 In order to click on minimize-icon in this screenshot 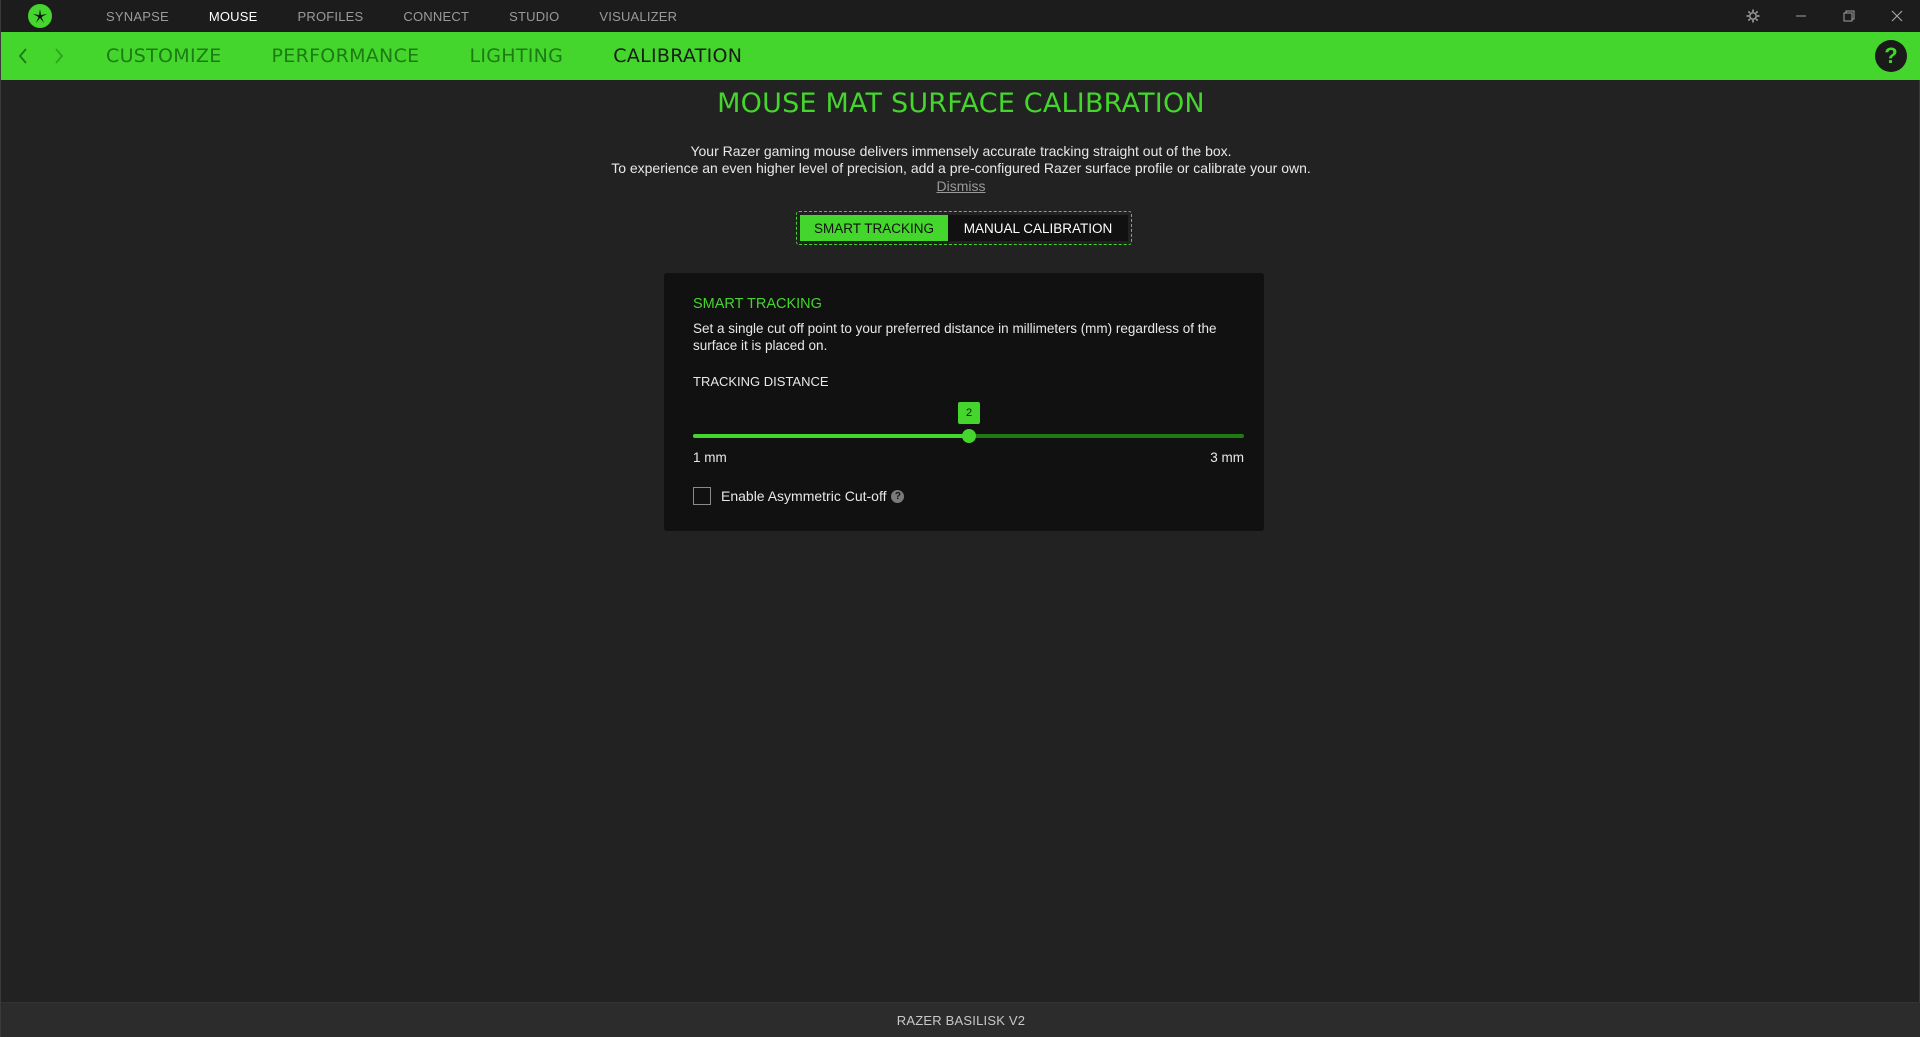, I will do `click(1801, 16)`.